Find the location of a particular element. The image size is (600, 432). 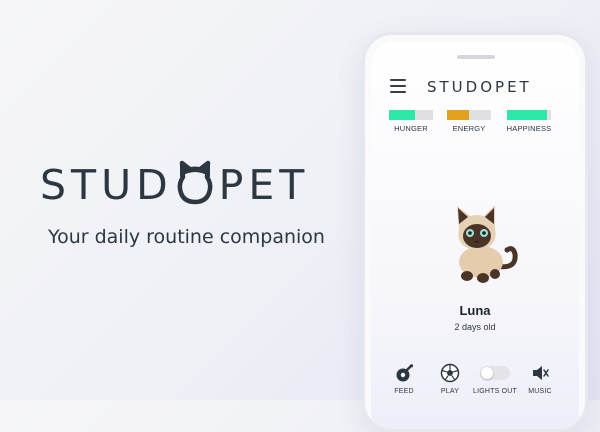

lights-out-toggle: LIGHTS OUT is located at coordinates (495, 379).